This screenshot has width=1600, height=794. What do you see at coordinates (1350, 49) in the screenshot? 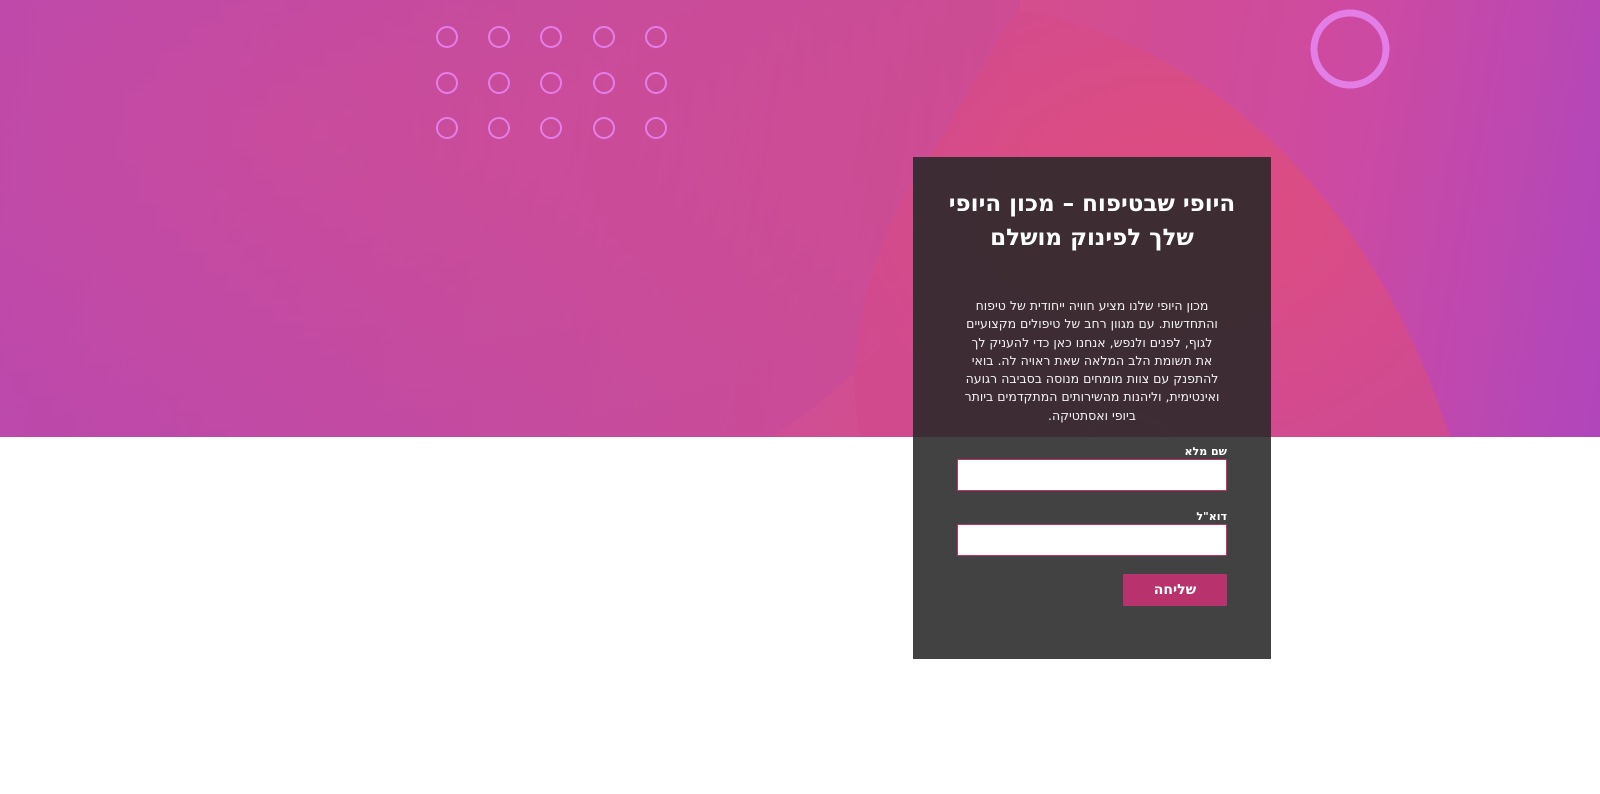
I see `hero-ring-large` at bounding box center [1350, 49].